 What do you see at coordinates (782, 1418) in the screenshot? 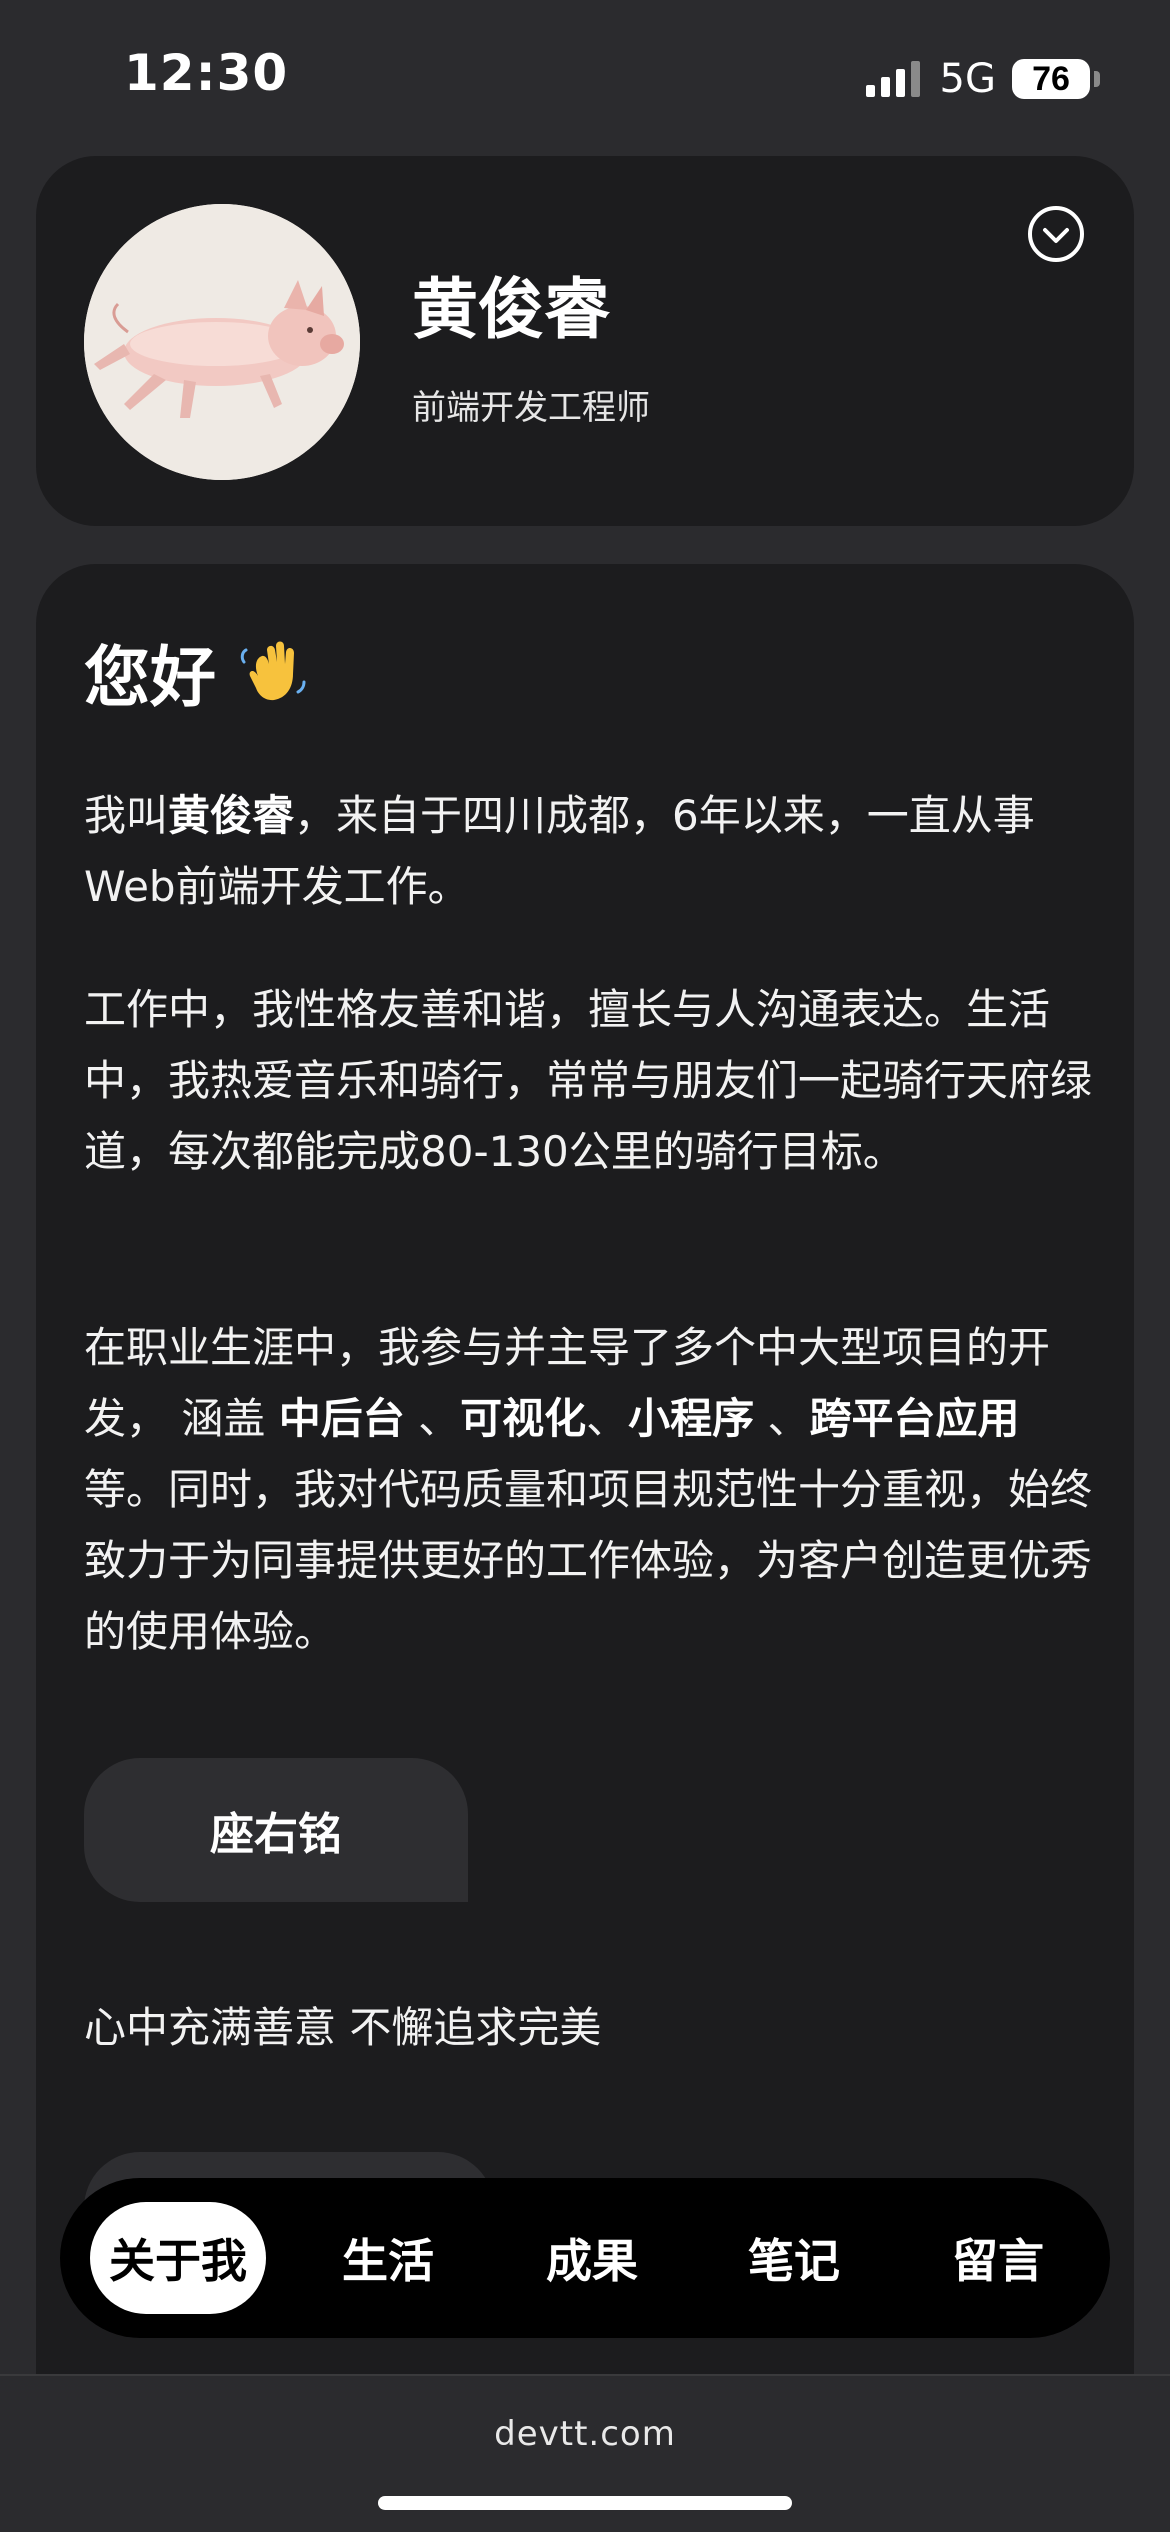
I see `career-sep-3: 、` at bounding box center [782, 1418].